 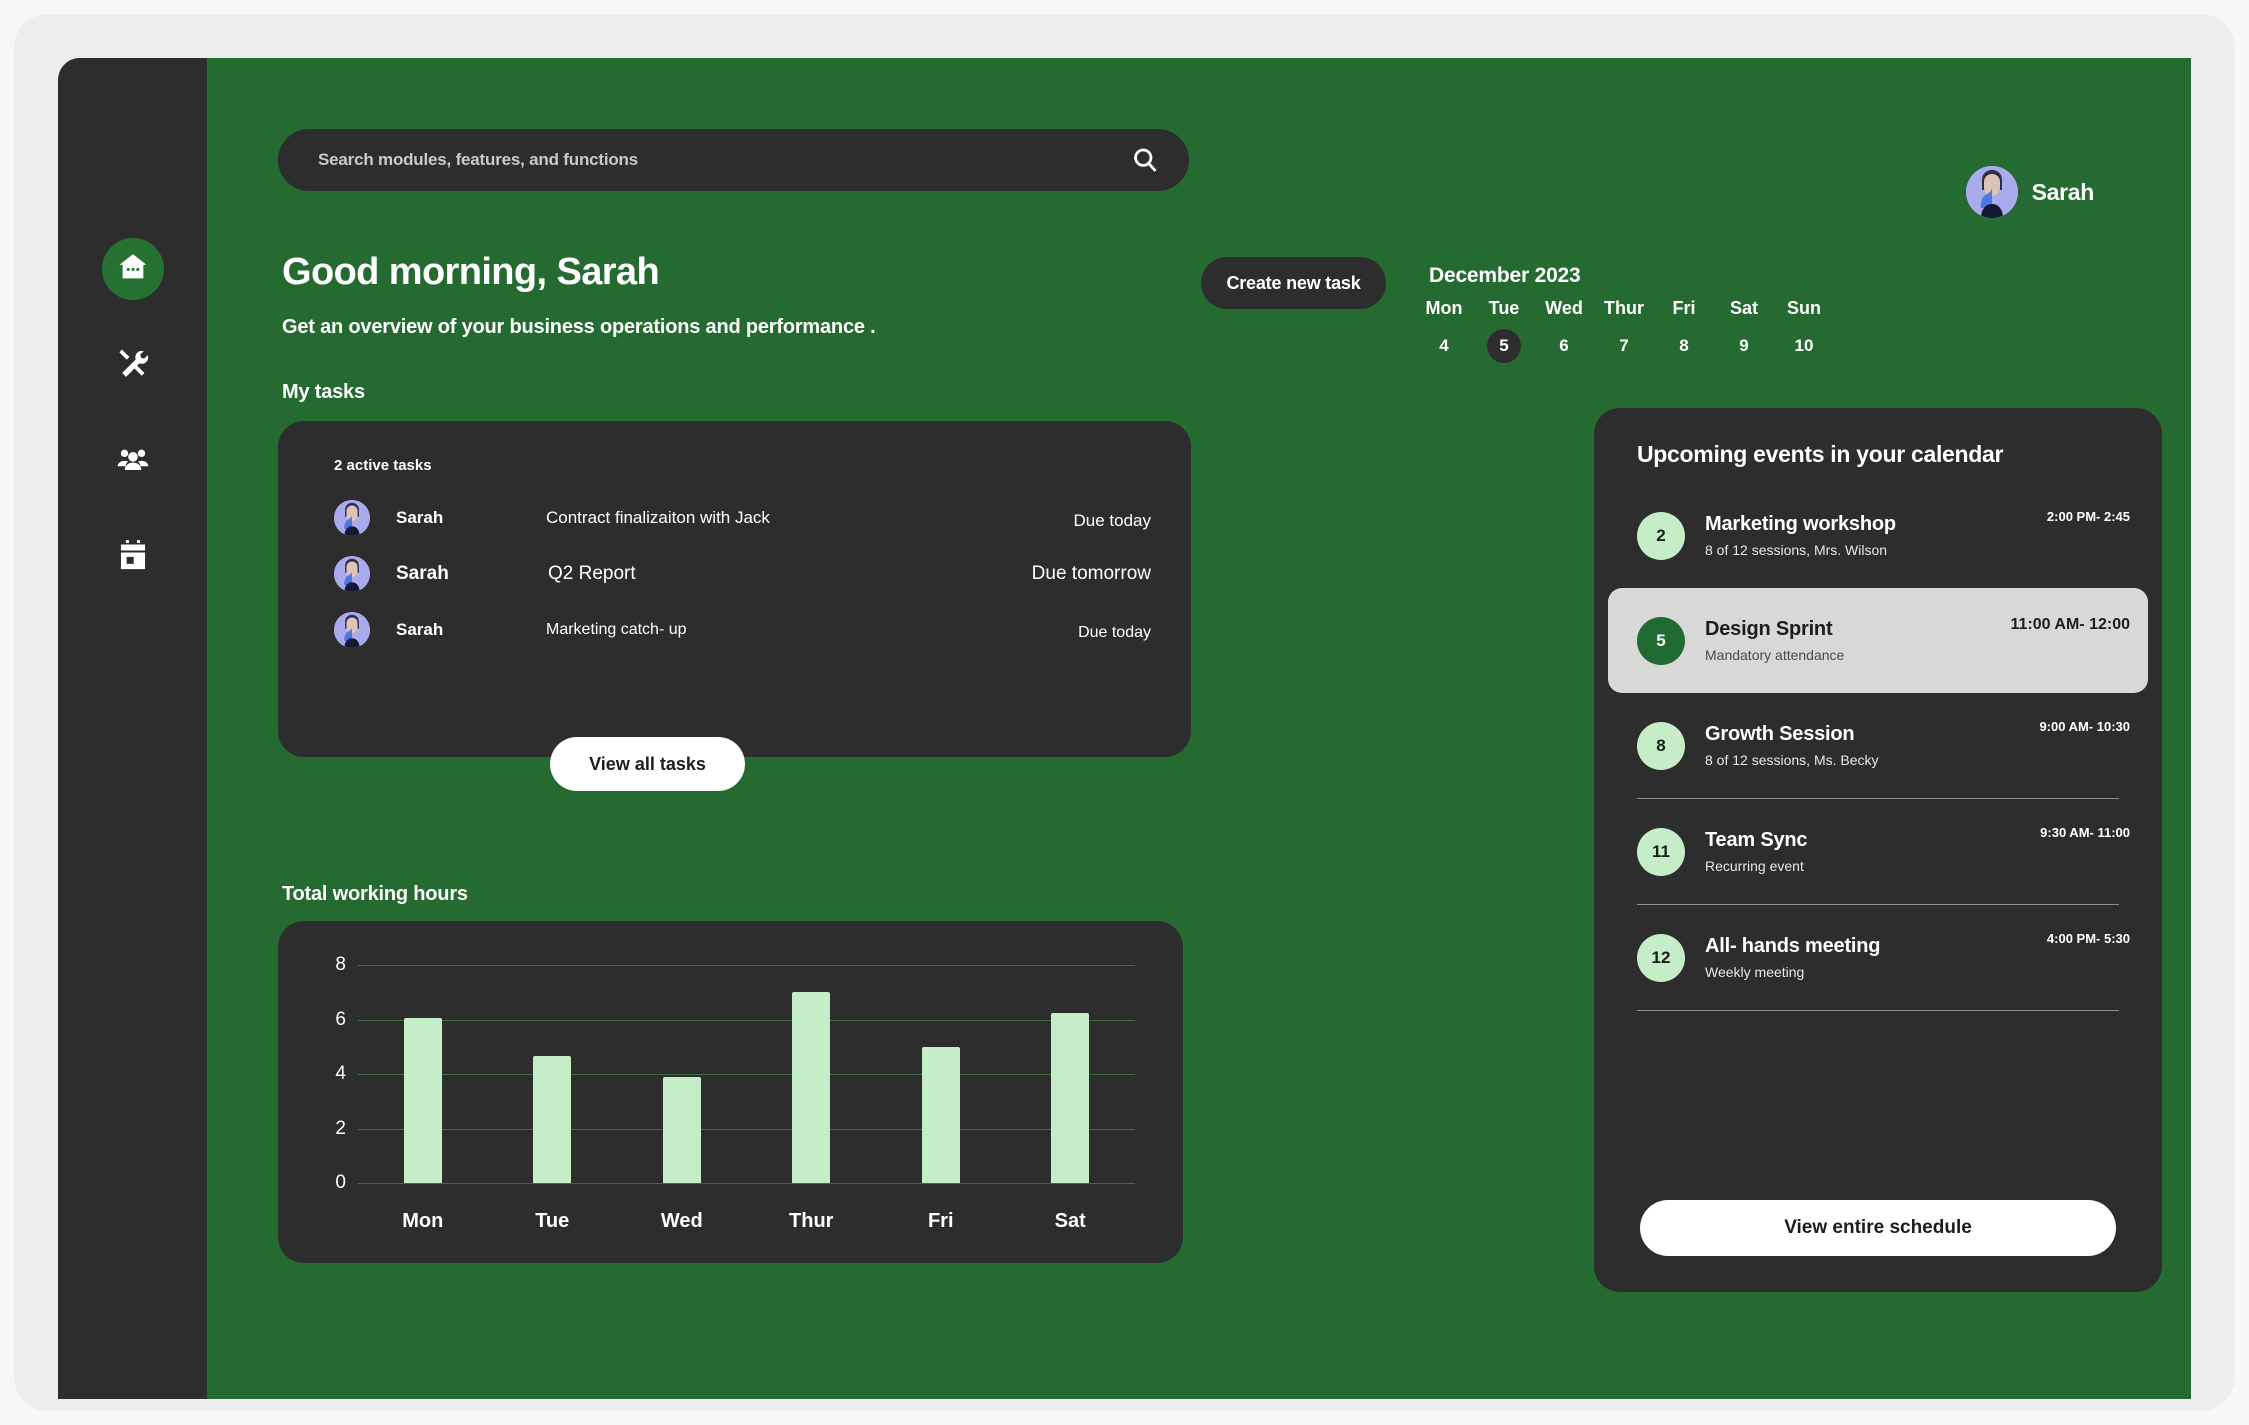 I want to click on search-icon, so click(x=1145, y=160).